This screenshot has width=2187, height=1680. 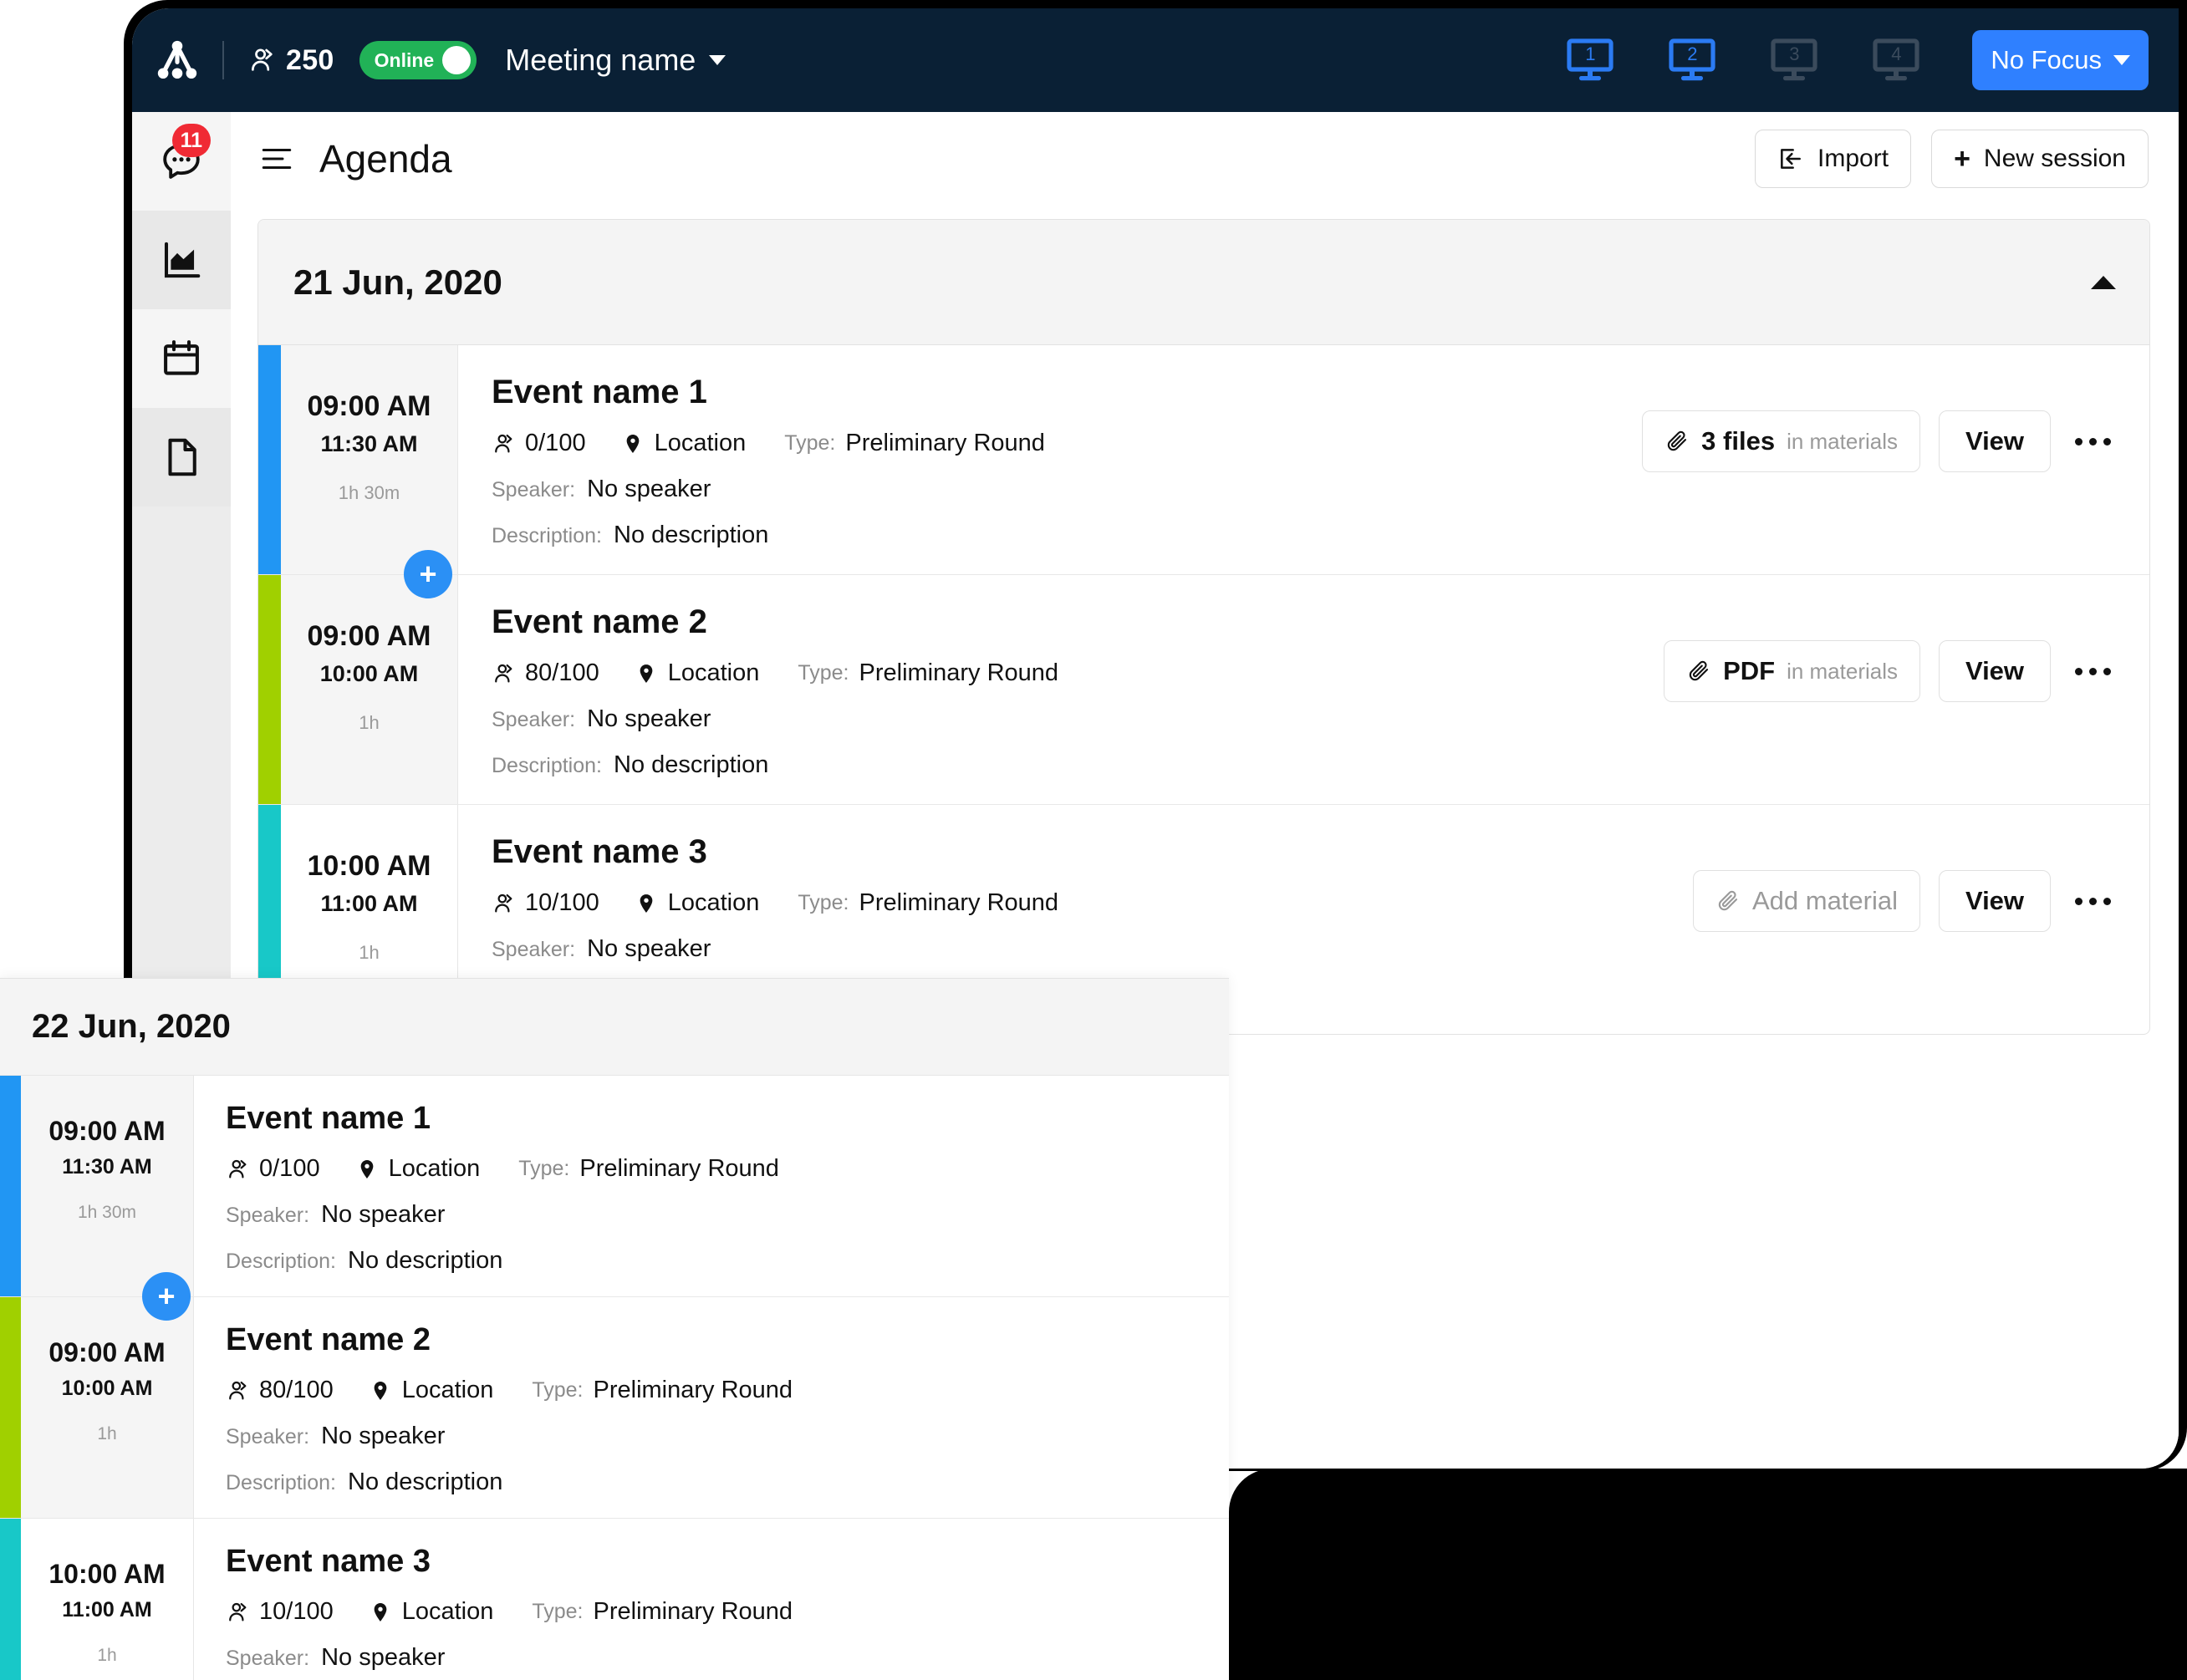 I want to click on sidebar-item-calendar, so click(x=181, y=358).